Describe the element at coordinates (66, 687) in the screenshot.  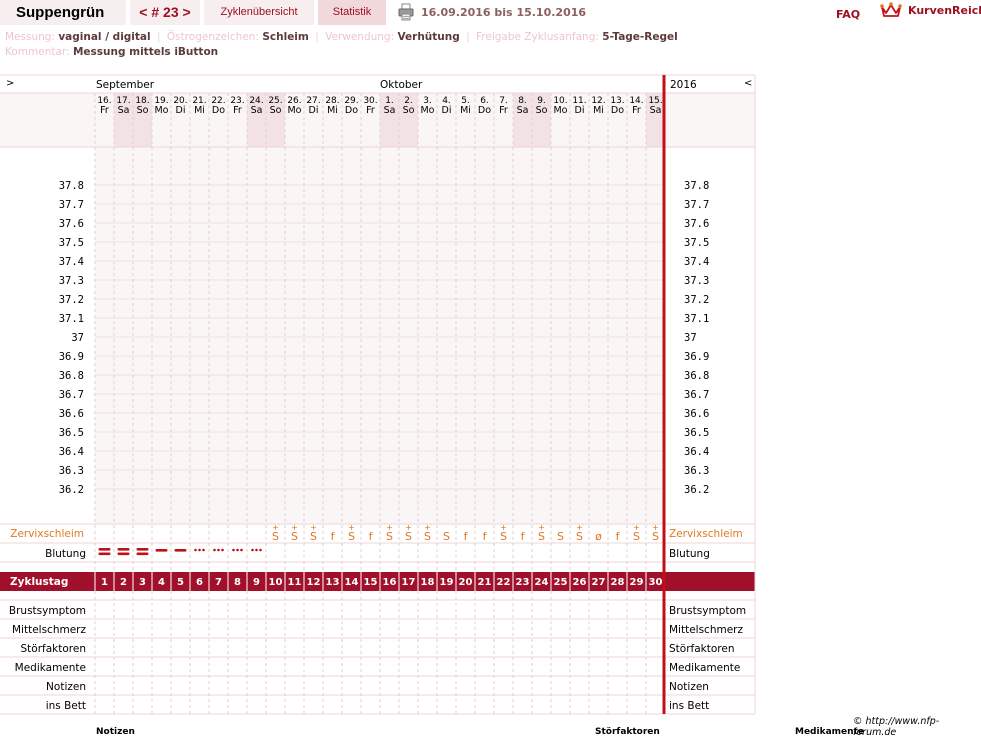
I see `symptom-row-label-notes: Notizen` at that location.